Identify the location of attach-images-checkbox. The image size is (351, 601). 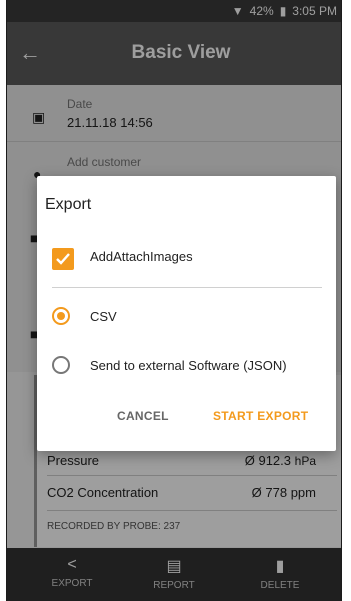
(63, 259).